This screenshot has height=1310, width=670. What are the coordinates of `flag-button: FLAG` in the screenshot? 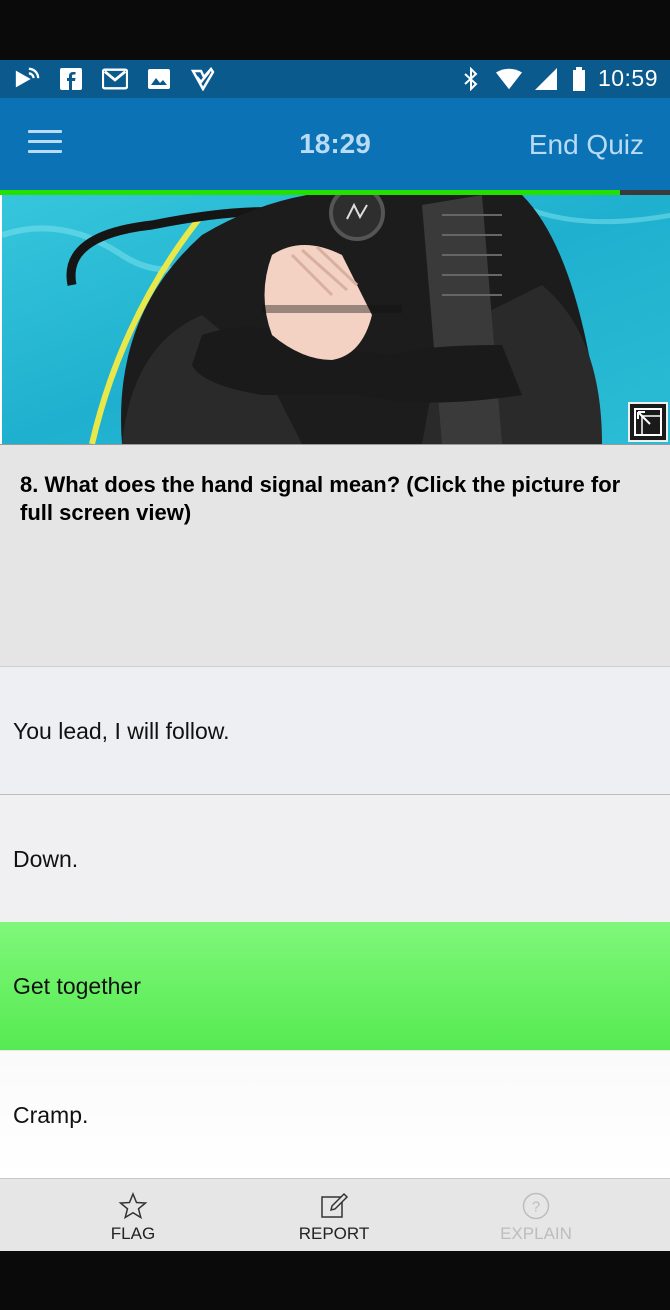 It's located at (133, 1215).